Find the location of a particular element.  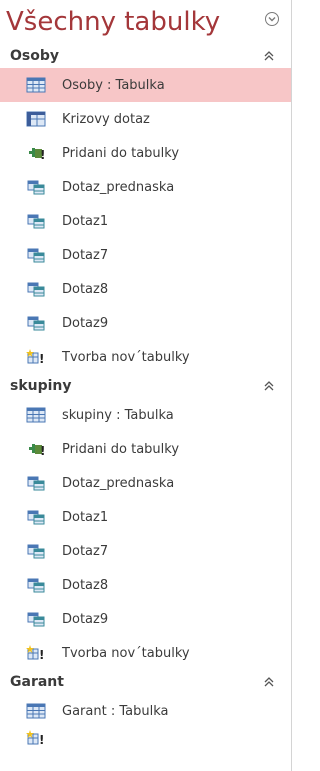

nav-item: Osoby : Tabulka is located at coordinates (145, 85).